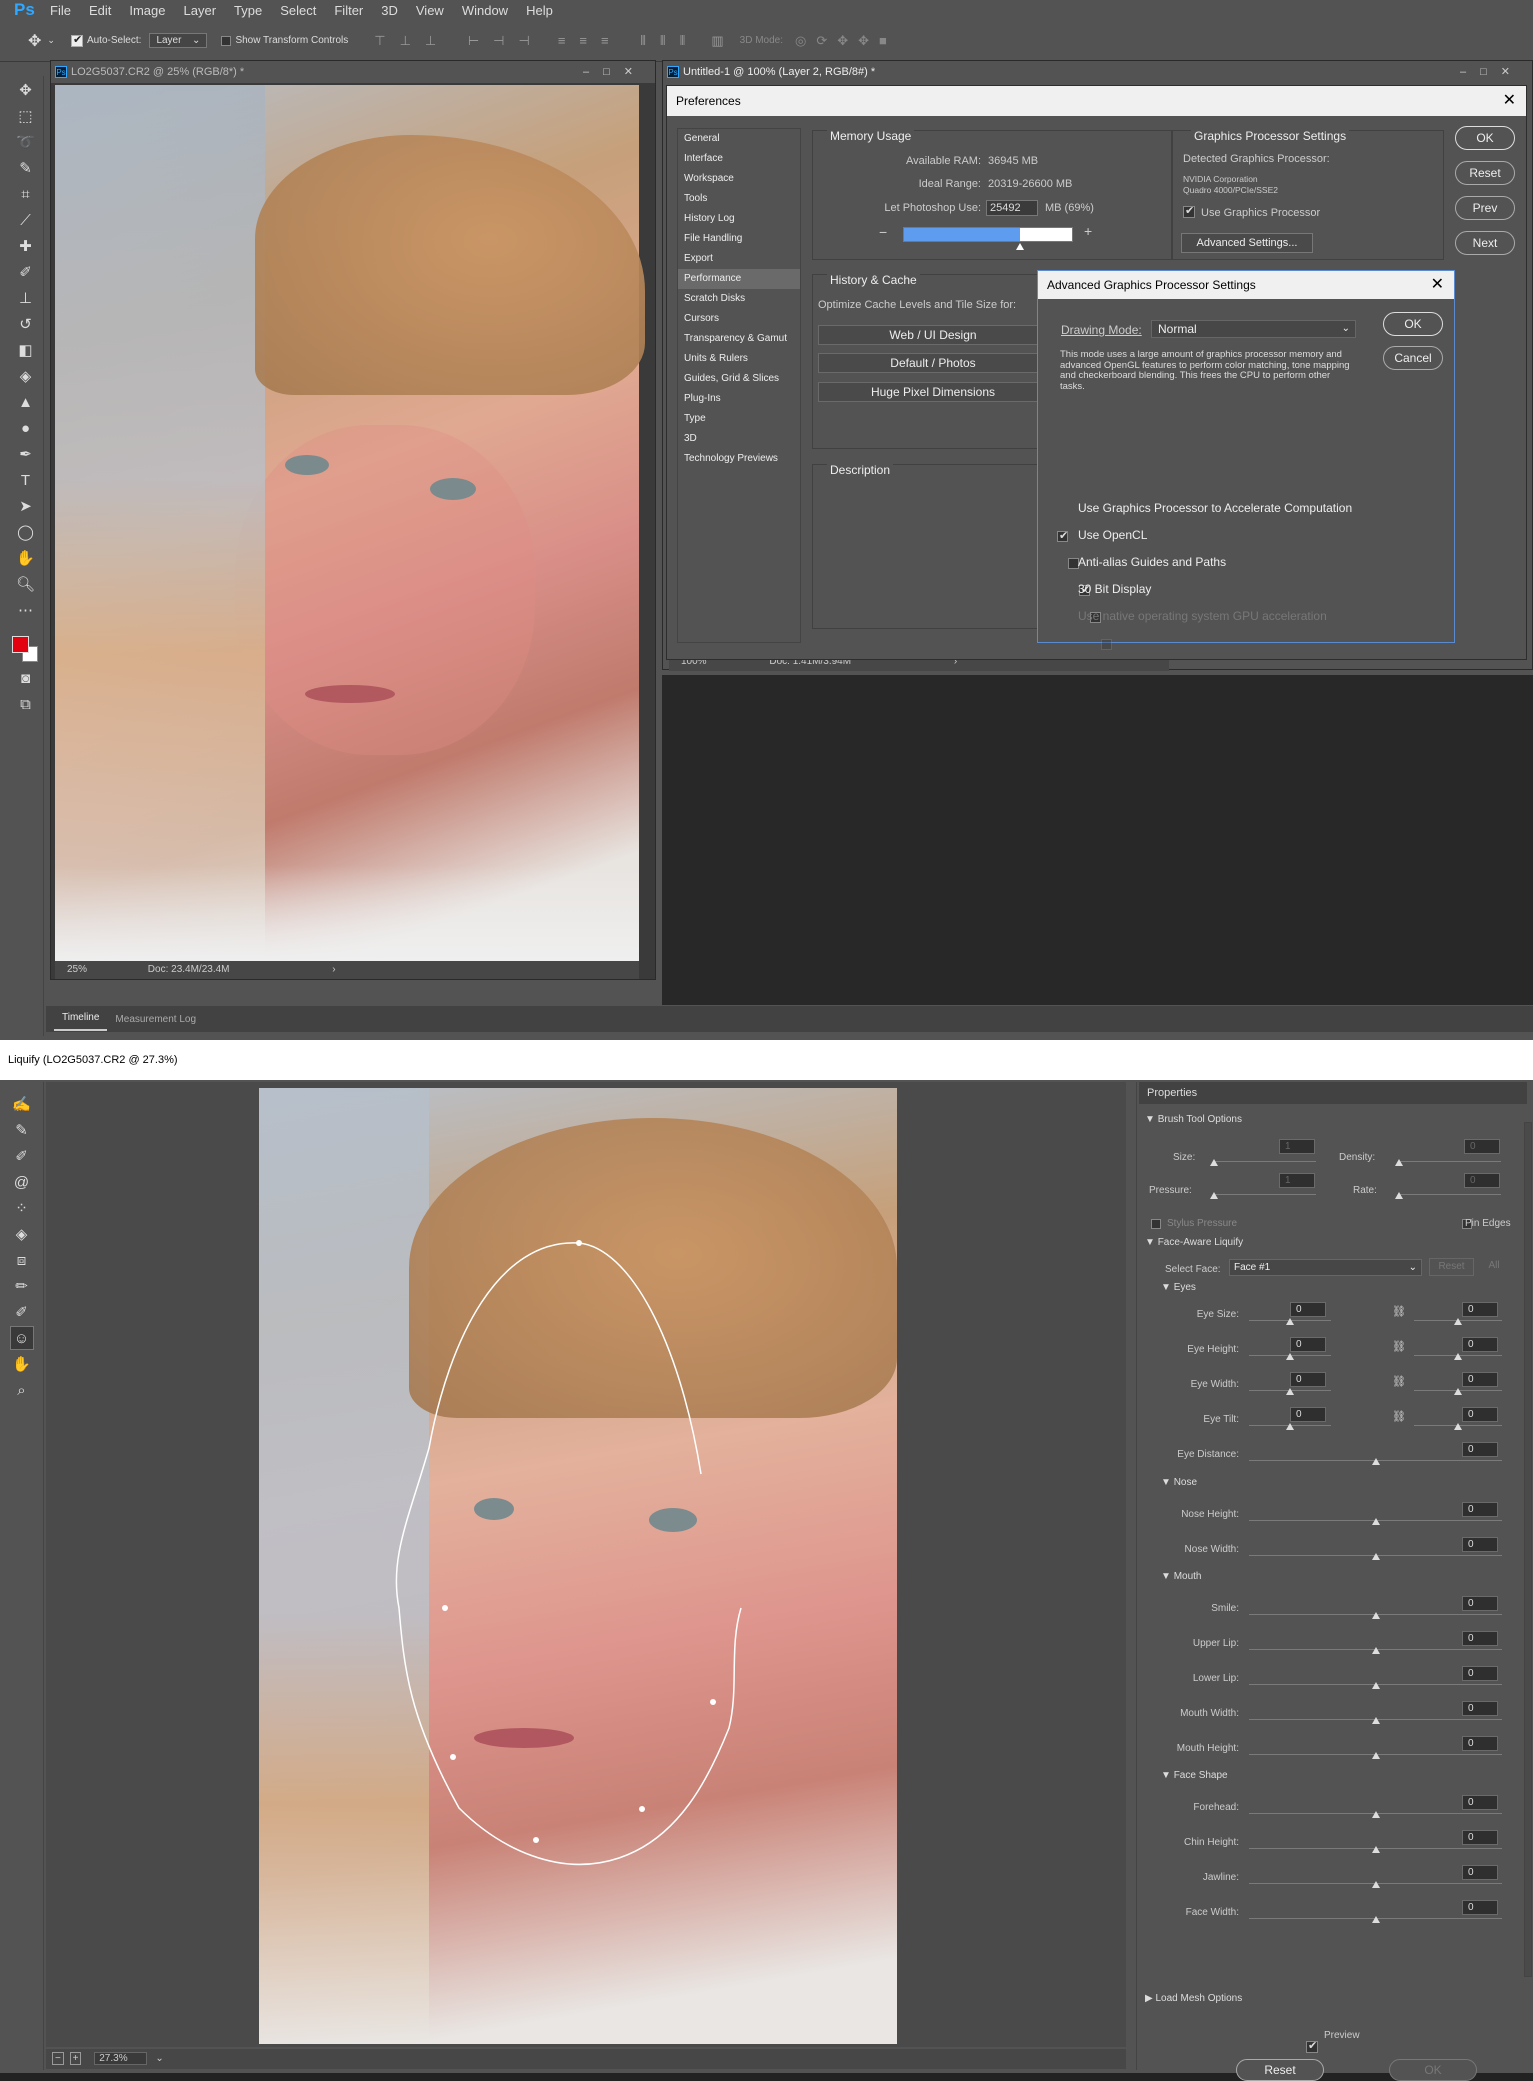  Describe the element at coordinates (1480, 1872) in the screenshot. I see `jawline-input: 0` at that location.